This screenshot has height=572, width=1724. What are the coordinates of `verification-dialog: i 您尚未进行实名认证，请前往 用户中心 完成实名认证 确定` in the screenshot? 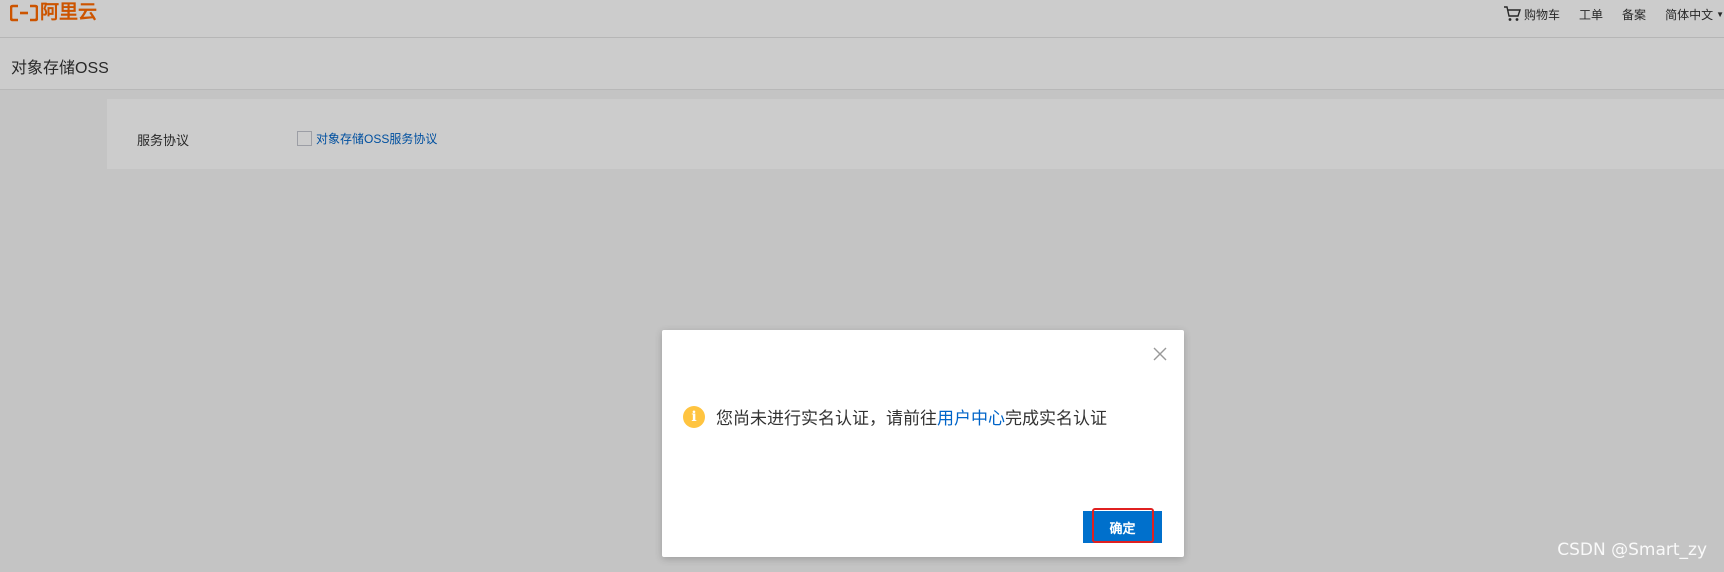 It's located at (923, 443).